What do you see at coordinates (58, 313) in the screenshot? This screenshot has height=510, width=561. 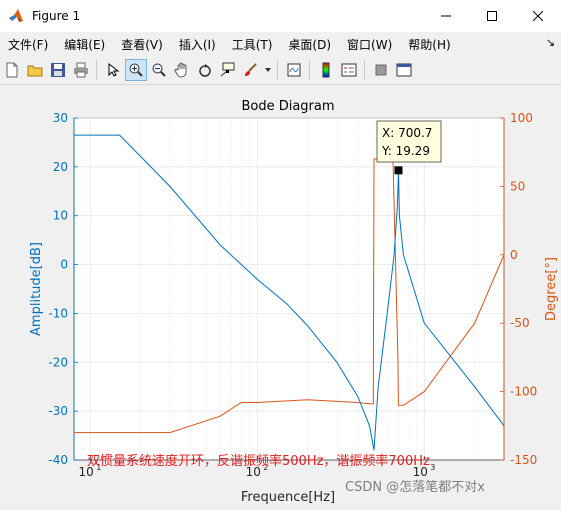 I see `left-tick-label: -10` at bounding box center [58, 313].